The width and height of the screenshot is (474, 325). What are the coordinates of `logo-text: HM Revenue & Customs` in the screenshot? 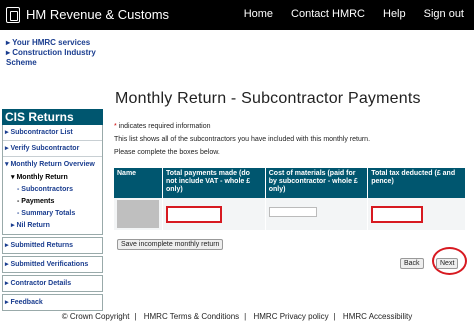 It's located at (98, 14).